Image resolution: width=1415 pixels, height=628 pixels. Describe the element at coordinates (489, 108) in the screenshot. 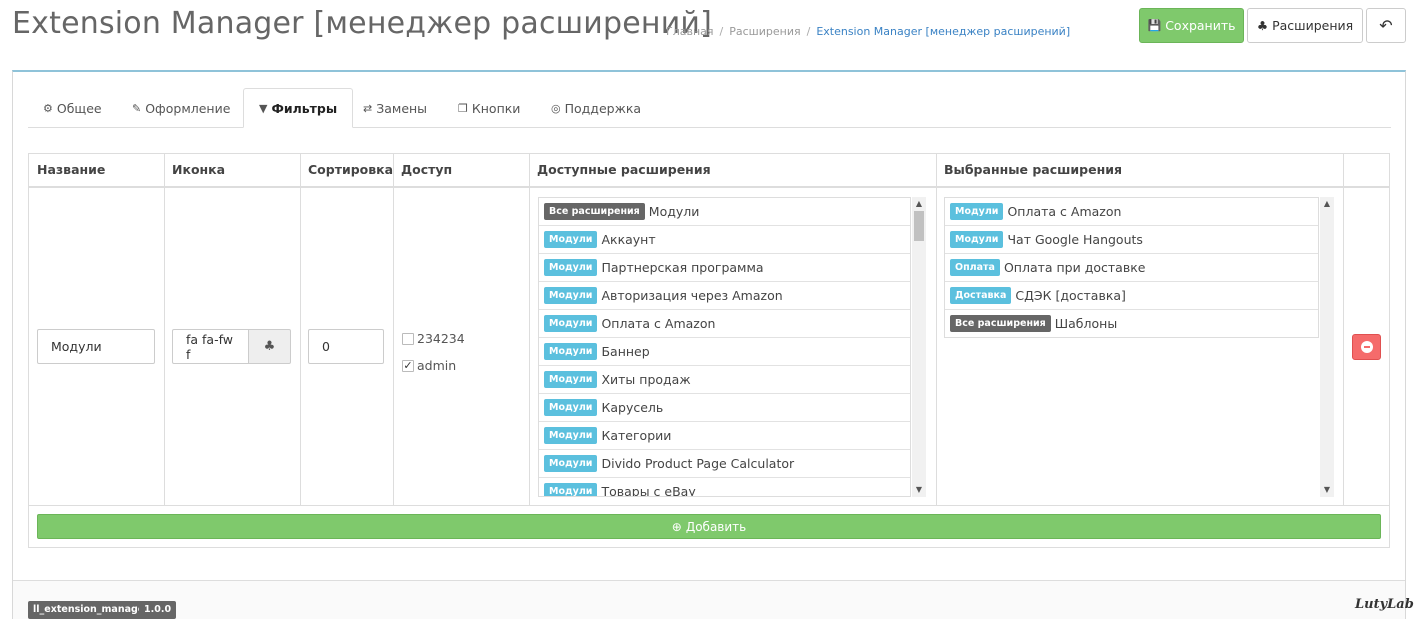

I see `tab-buttons: ❐ Кнопки` at that location.